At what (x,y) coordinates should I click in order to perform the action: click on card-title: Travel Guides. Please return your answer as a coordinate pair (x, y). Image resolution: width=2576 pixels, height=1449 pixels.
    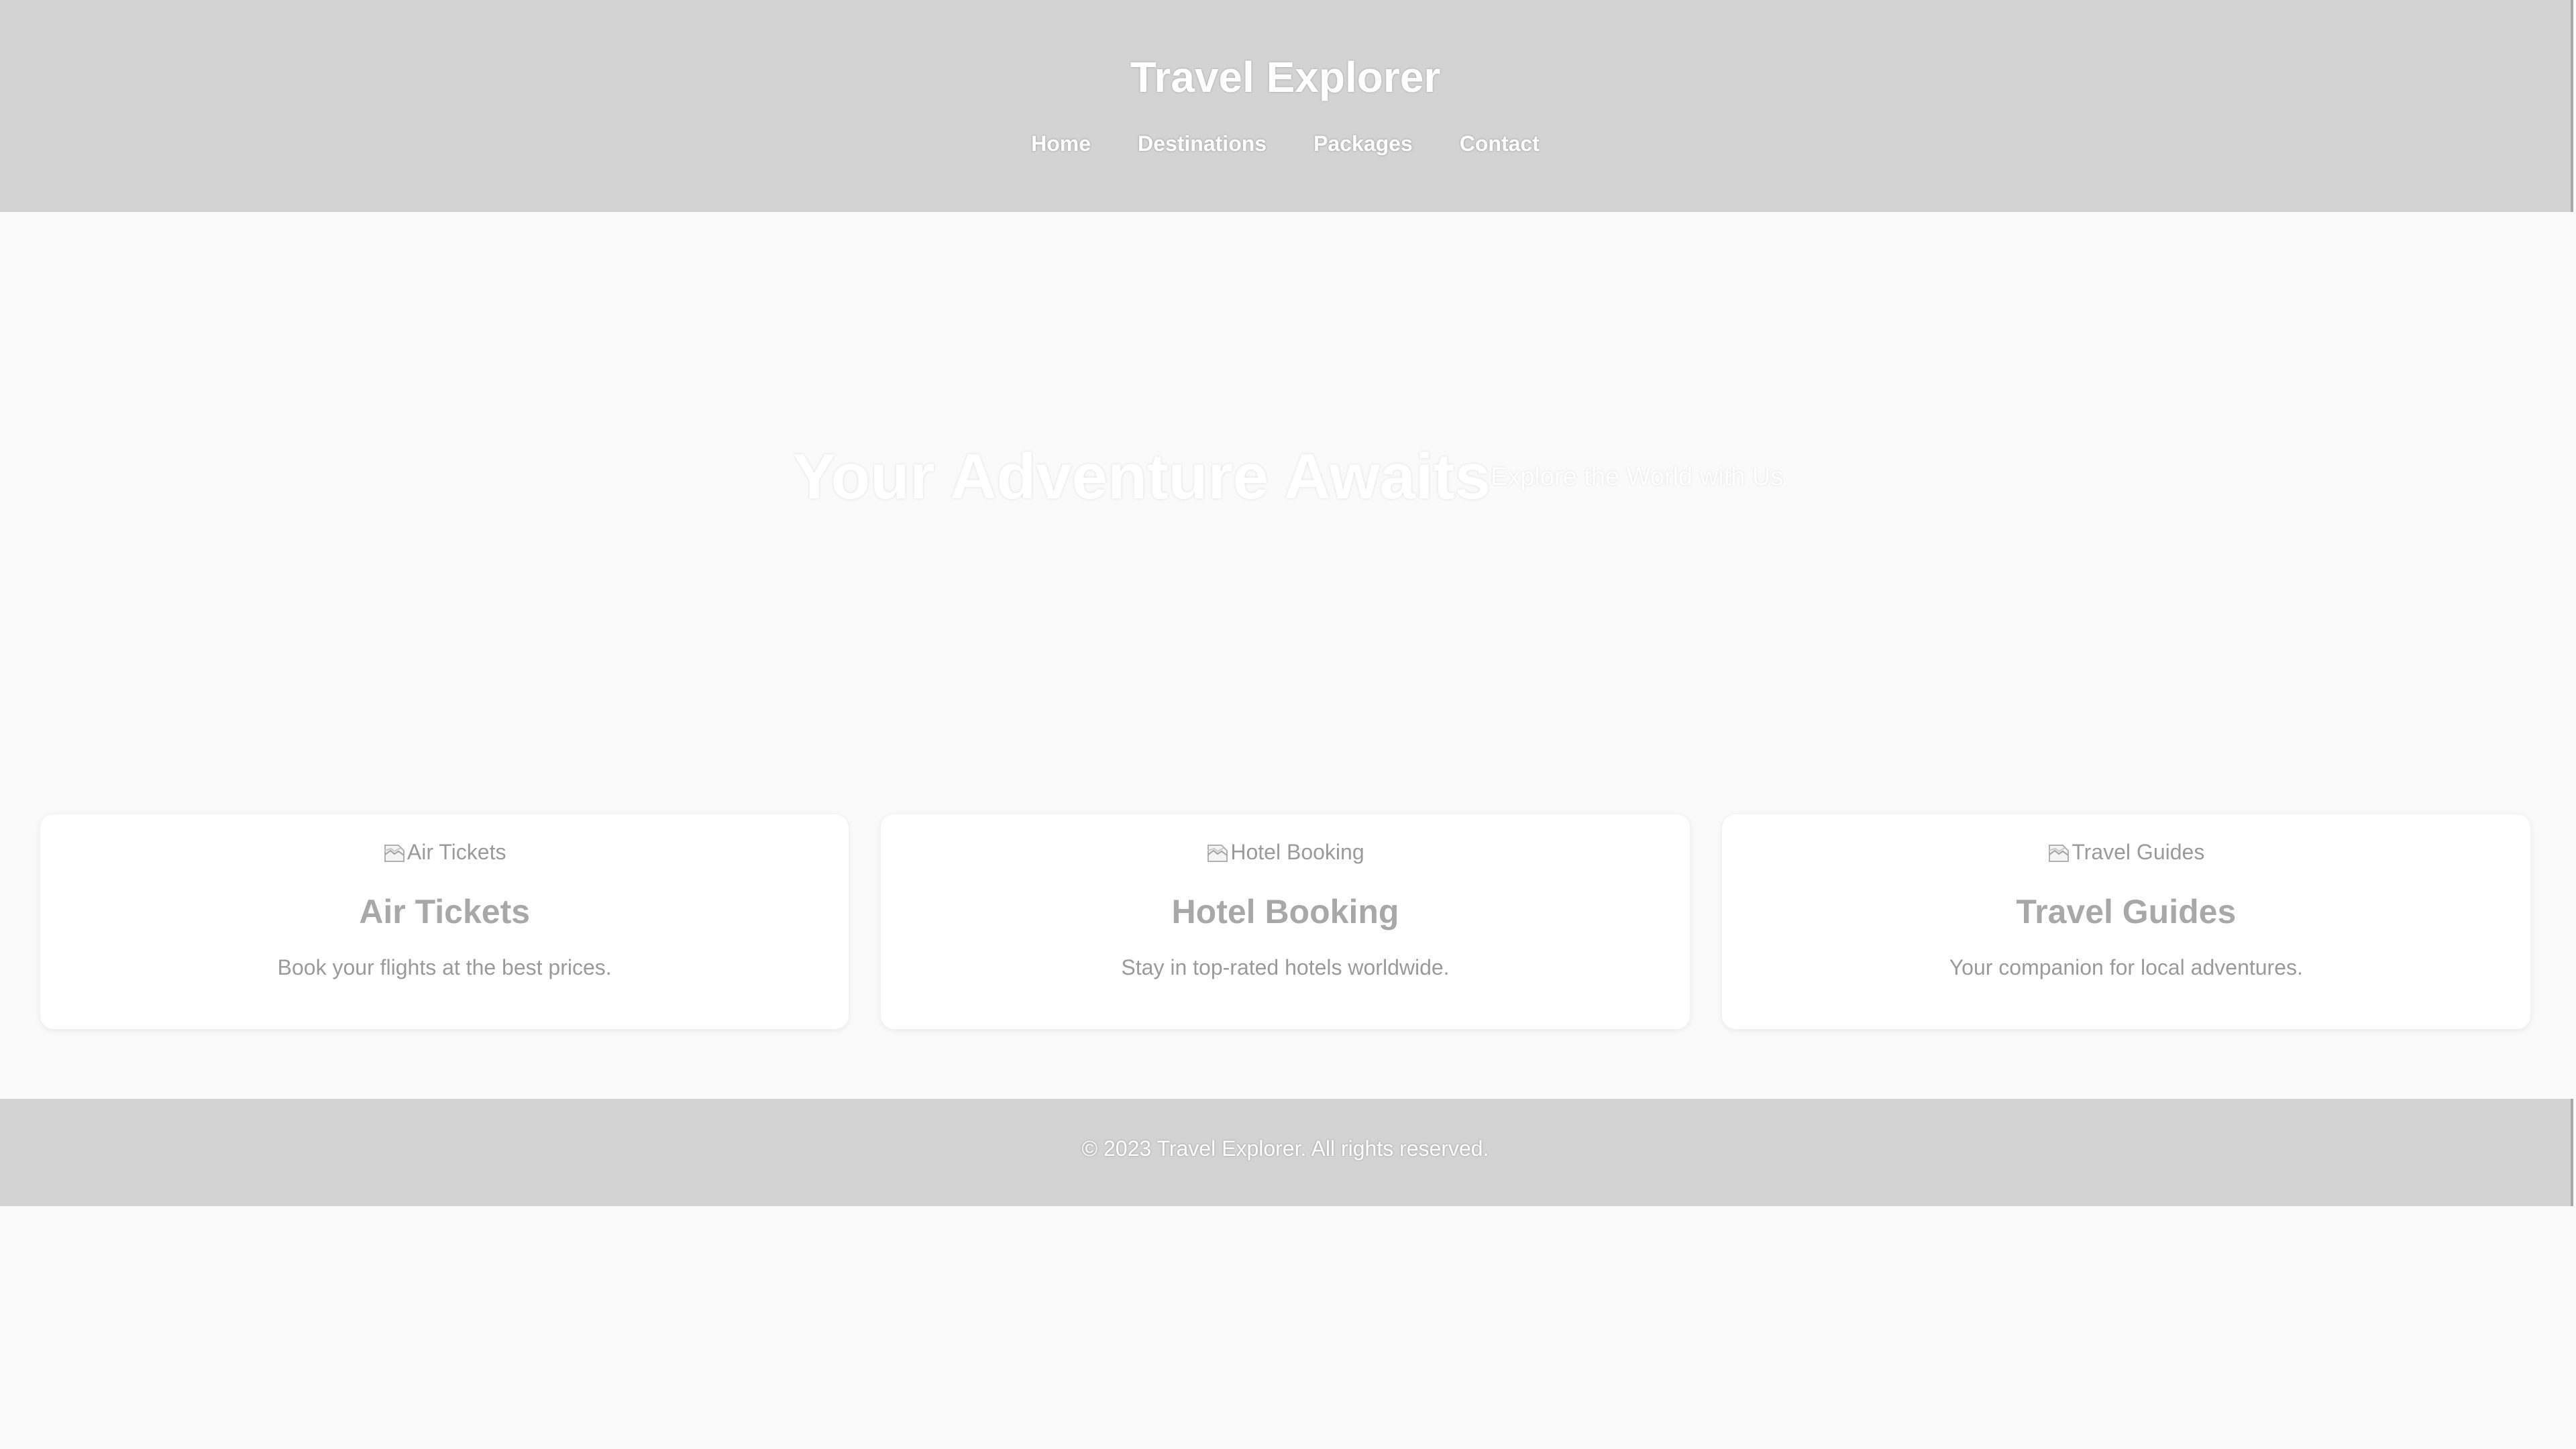
    Looking at the image, I should click on (2126, 911).